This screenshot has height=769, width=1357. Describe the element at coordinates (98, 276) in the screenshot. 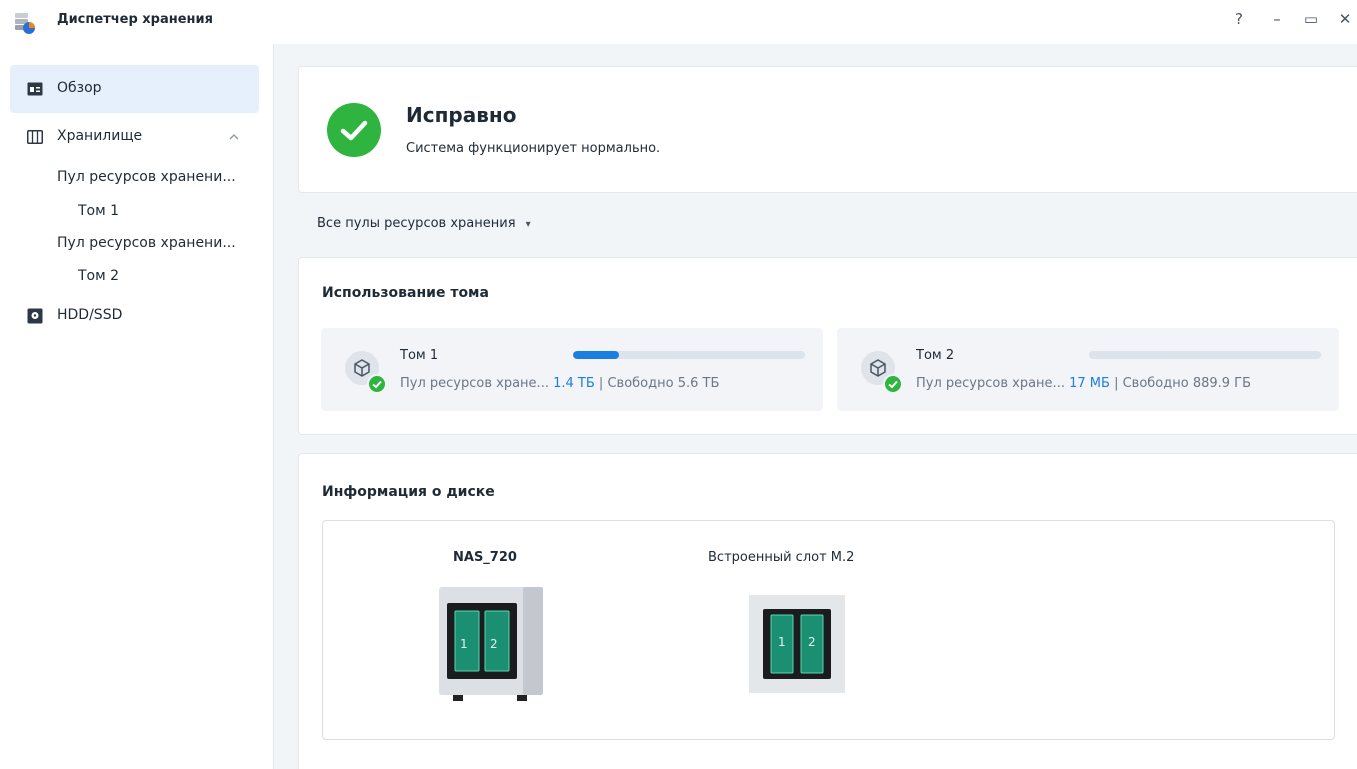

I see `sidebar-item-volume-2: Том 2` at that location.